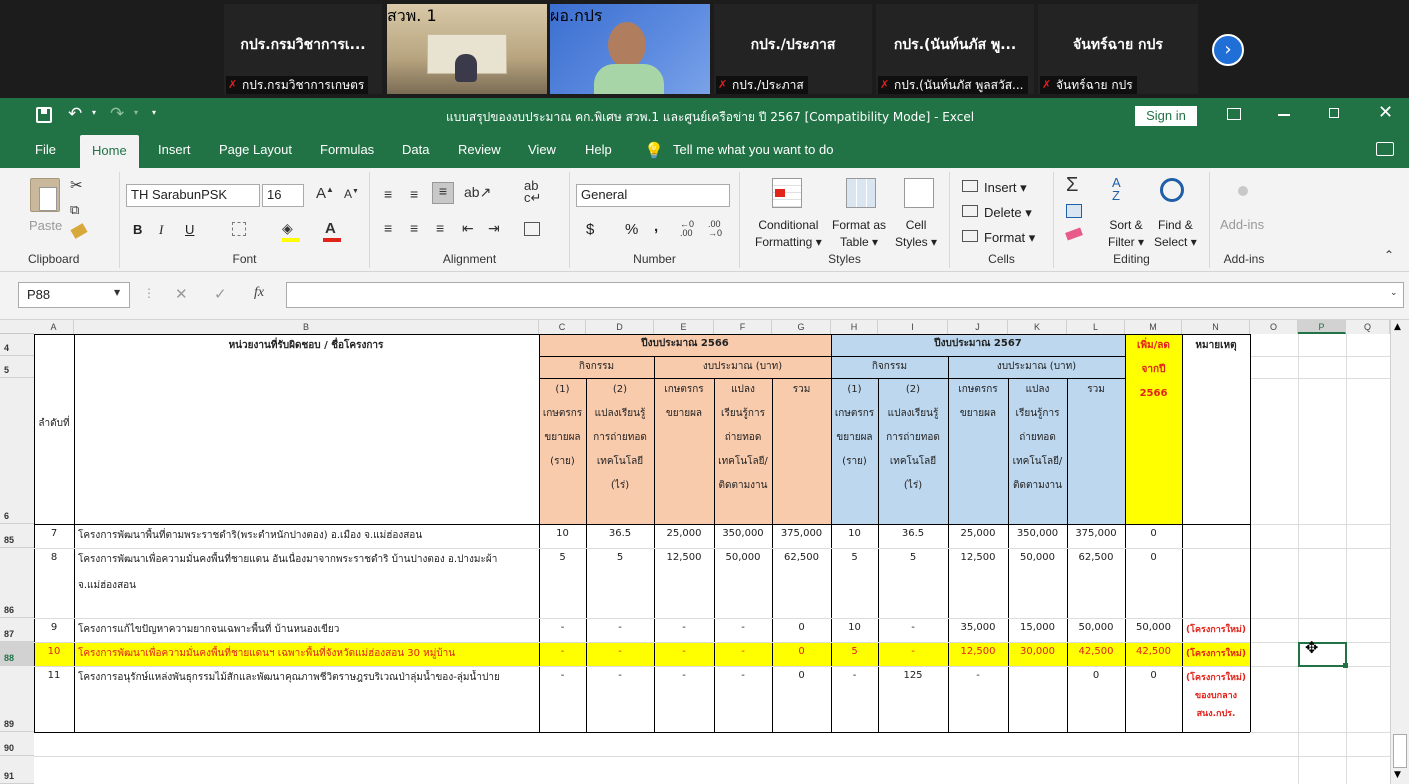 The image size is (1409, 784). I want to click on delete-cells-button: Delete ▾, so click(1008, 213).